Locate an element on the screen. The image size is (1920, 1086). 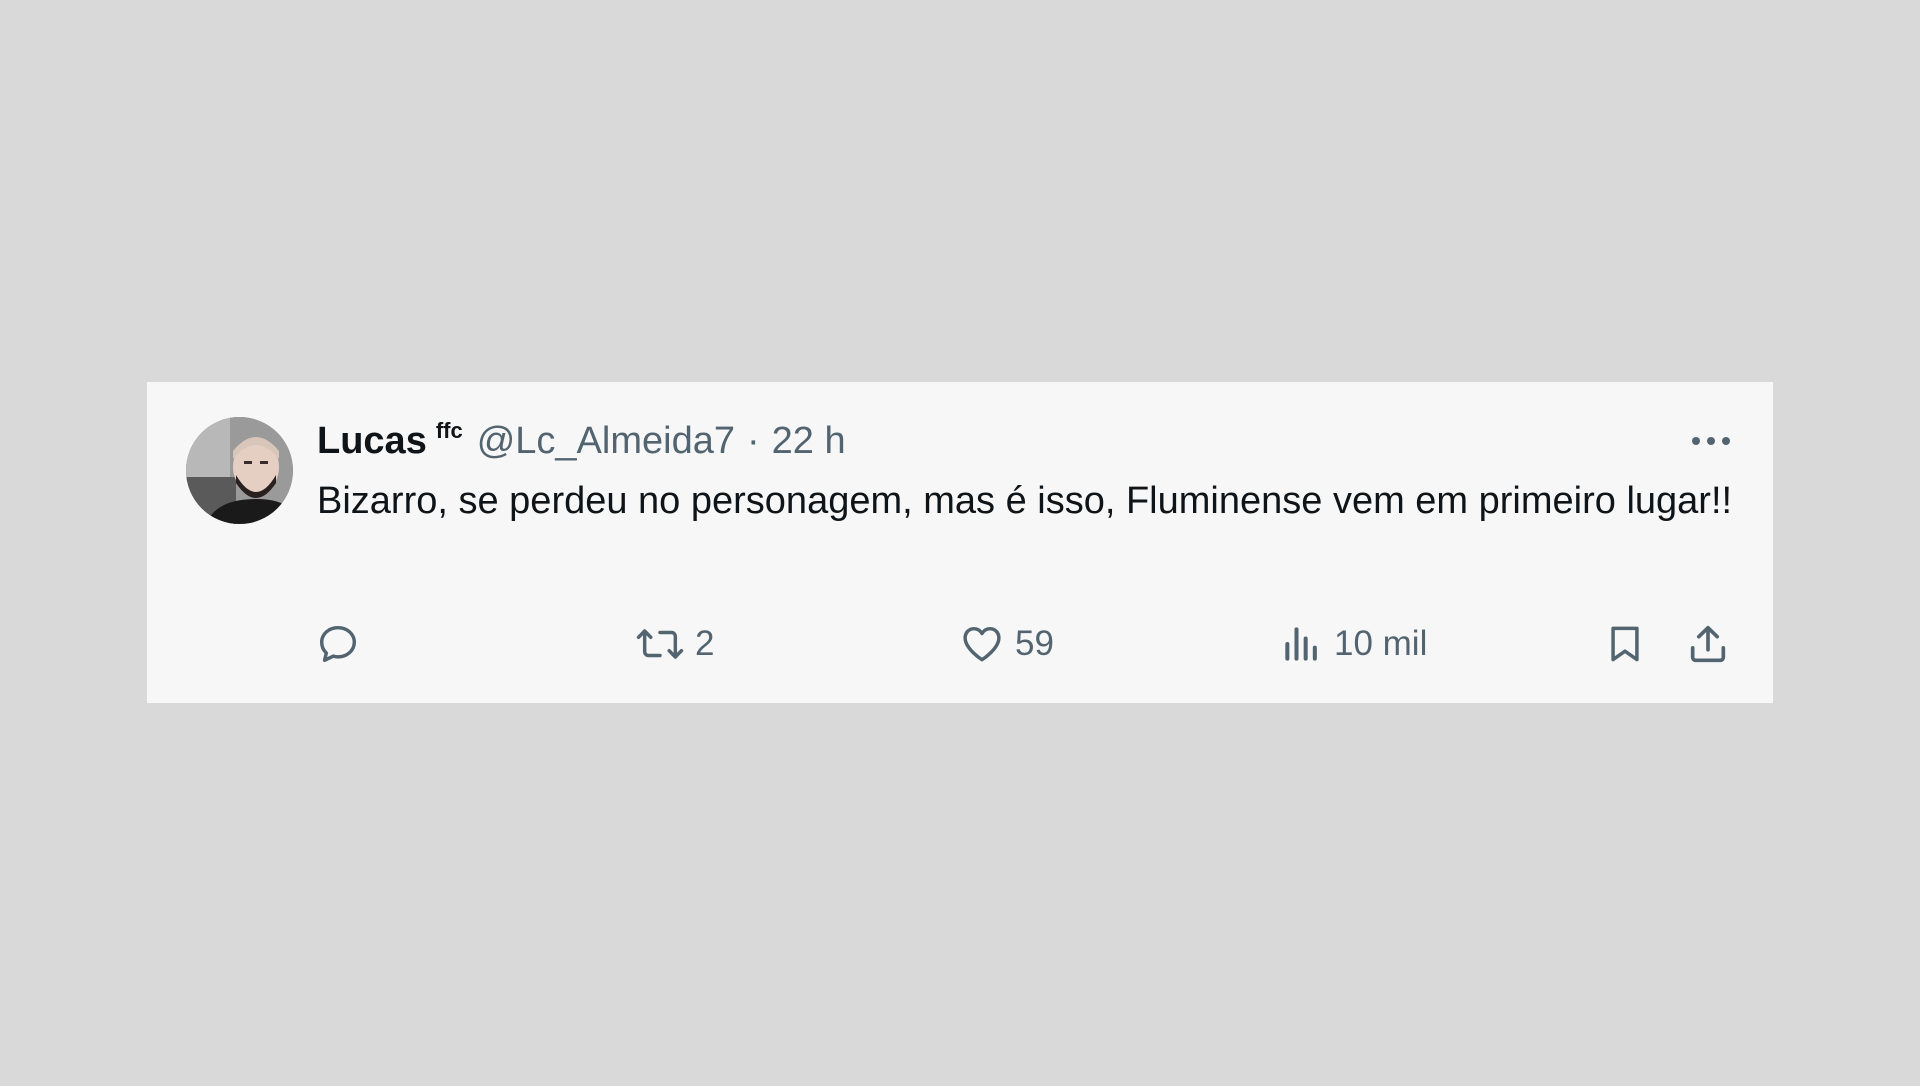
share-button is located at coordinates (1708, 644).